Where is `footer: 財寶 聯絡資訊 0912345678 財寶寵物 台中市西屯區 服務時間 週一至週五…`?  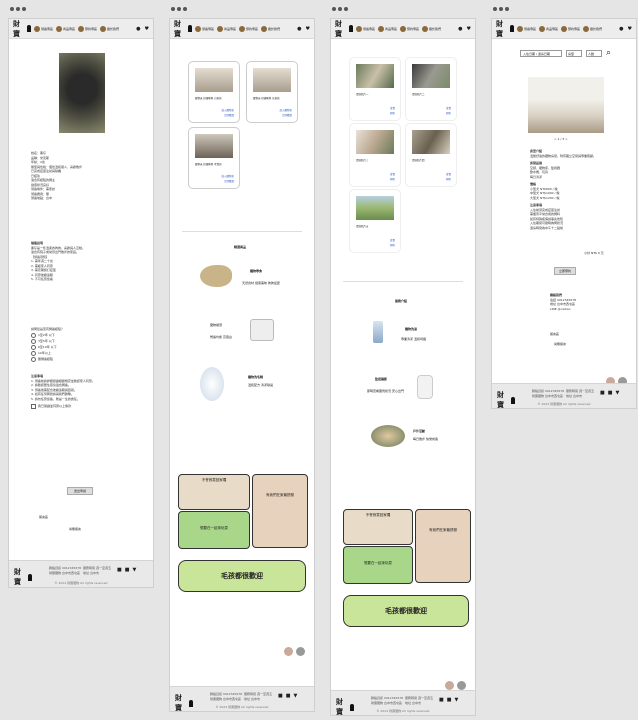 footer: 財寶 聯絡資訊 0912345678 財寶寵物 台中市西屯區 服務時間 週一至週五… is located at coordinates (242, 698).